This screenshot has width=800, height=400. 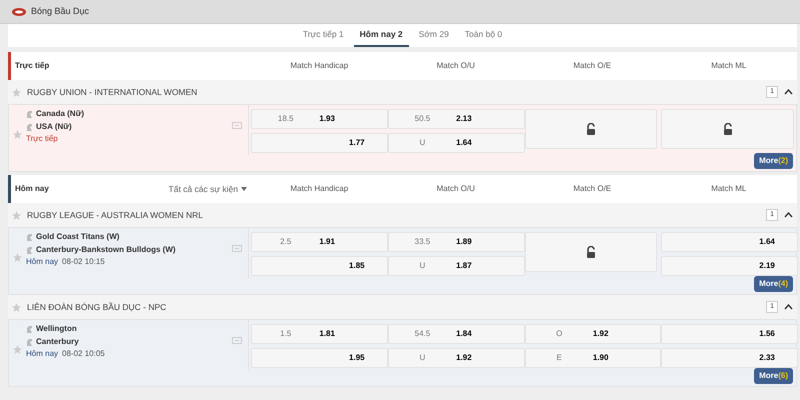 What do you see at coordinates (729, 334) in the screenshot?
I see `odds-cell: 1.56` at bounding box center [729, 334].